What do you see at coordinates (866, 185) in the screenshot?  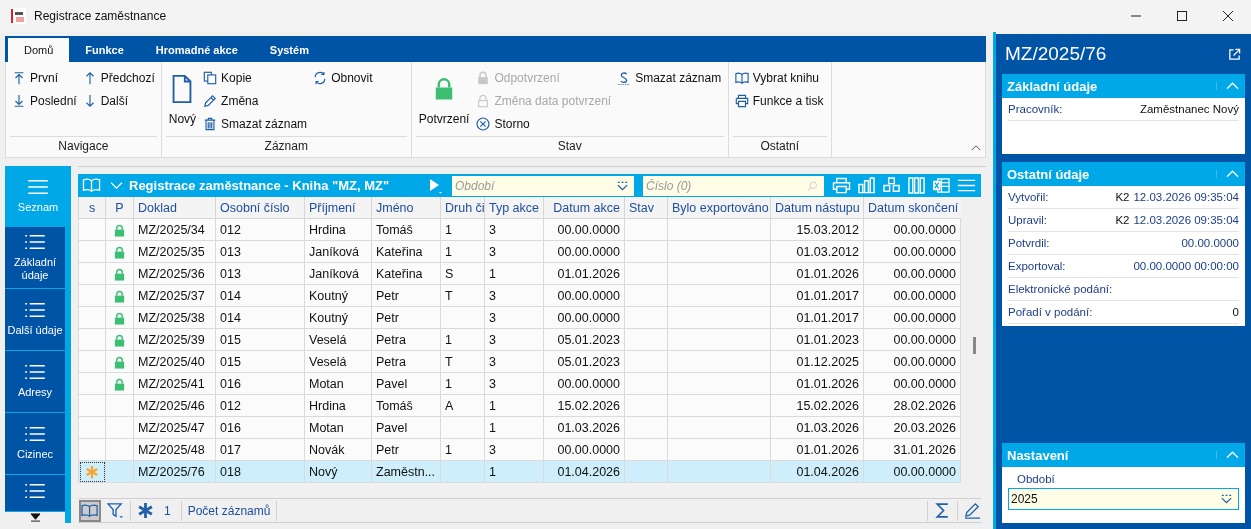 I see `bar-chart-icon` at bounding box center [866, 185].